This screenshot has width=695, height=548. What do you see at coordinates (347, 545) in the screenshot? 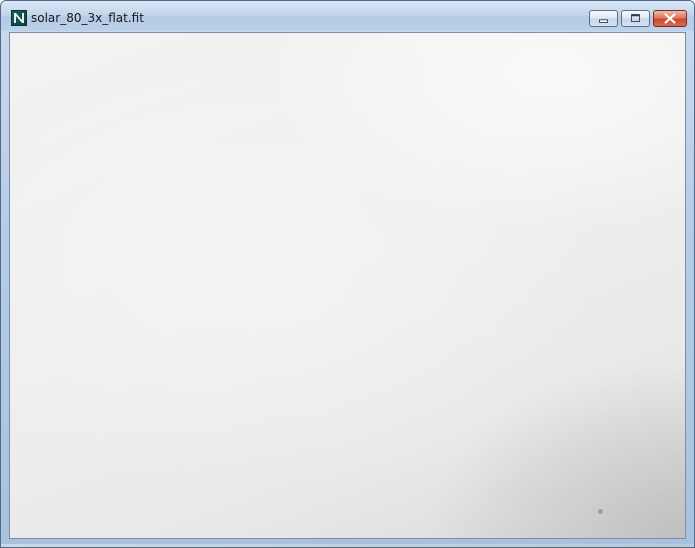
I see `window-bottom-border` at bounding box center [347, 545].